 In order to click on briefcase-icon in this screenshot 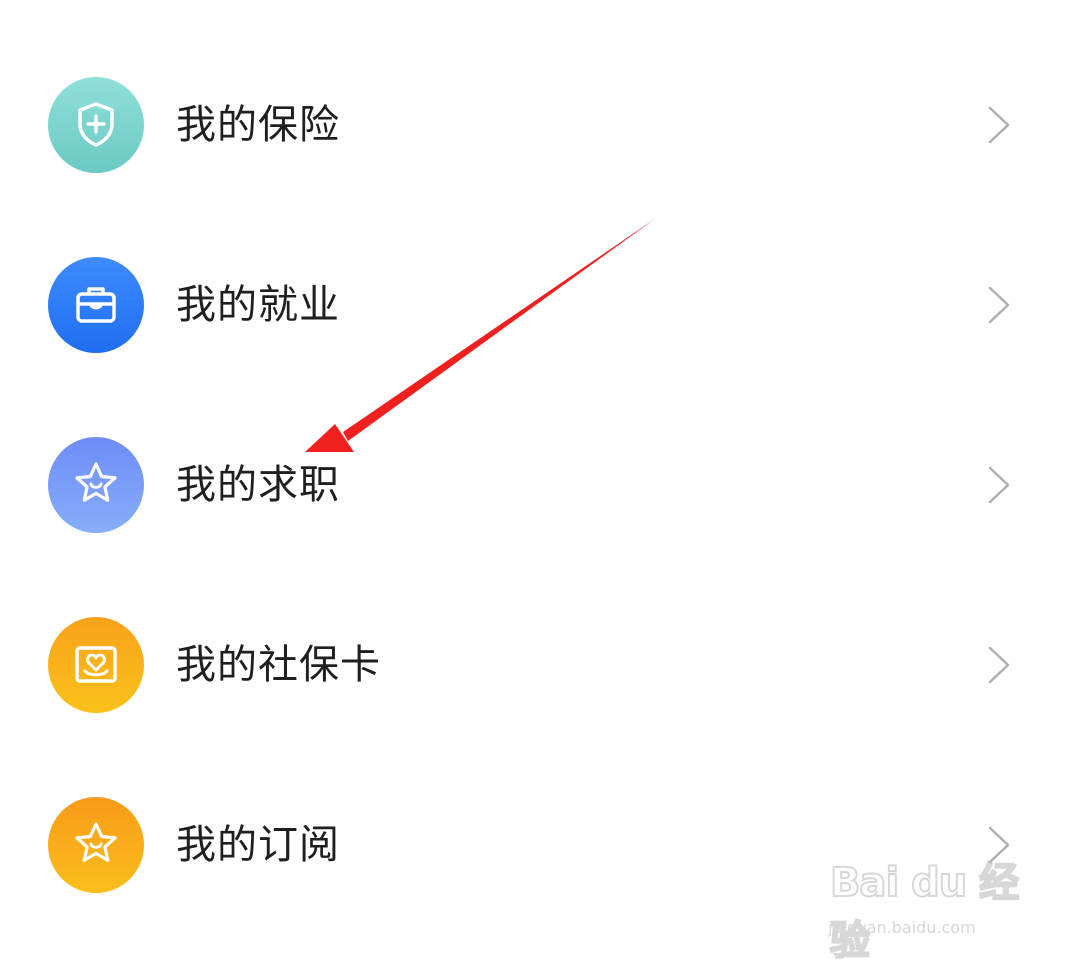, I will do `click(96, 305)`.